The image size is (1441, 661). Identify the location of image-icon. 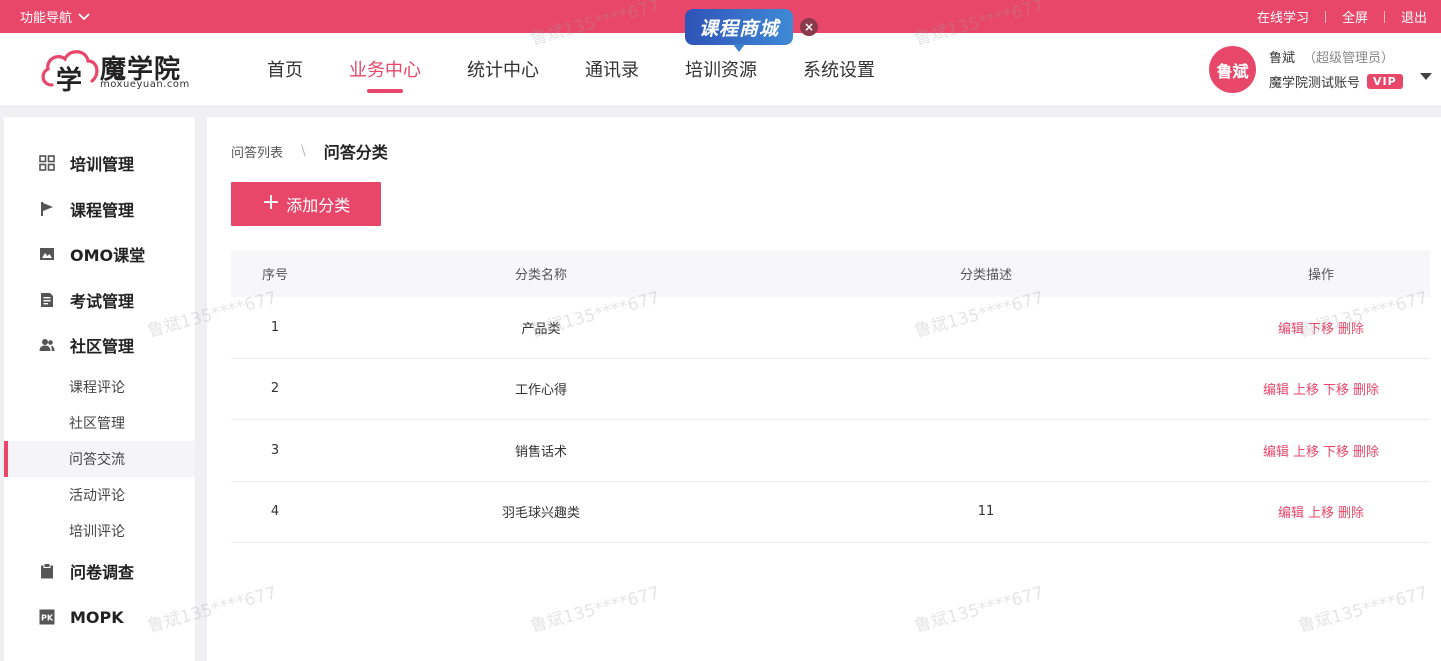
(47, 254).